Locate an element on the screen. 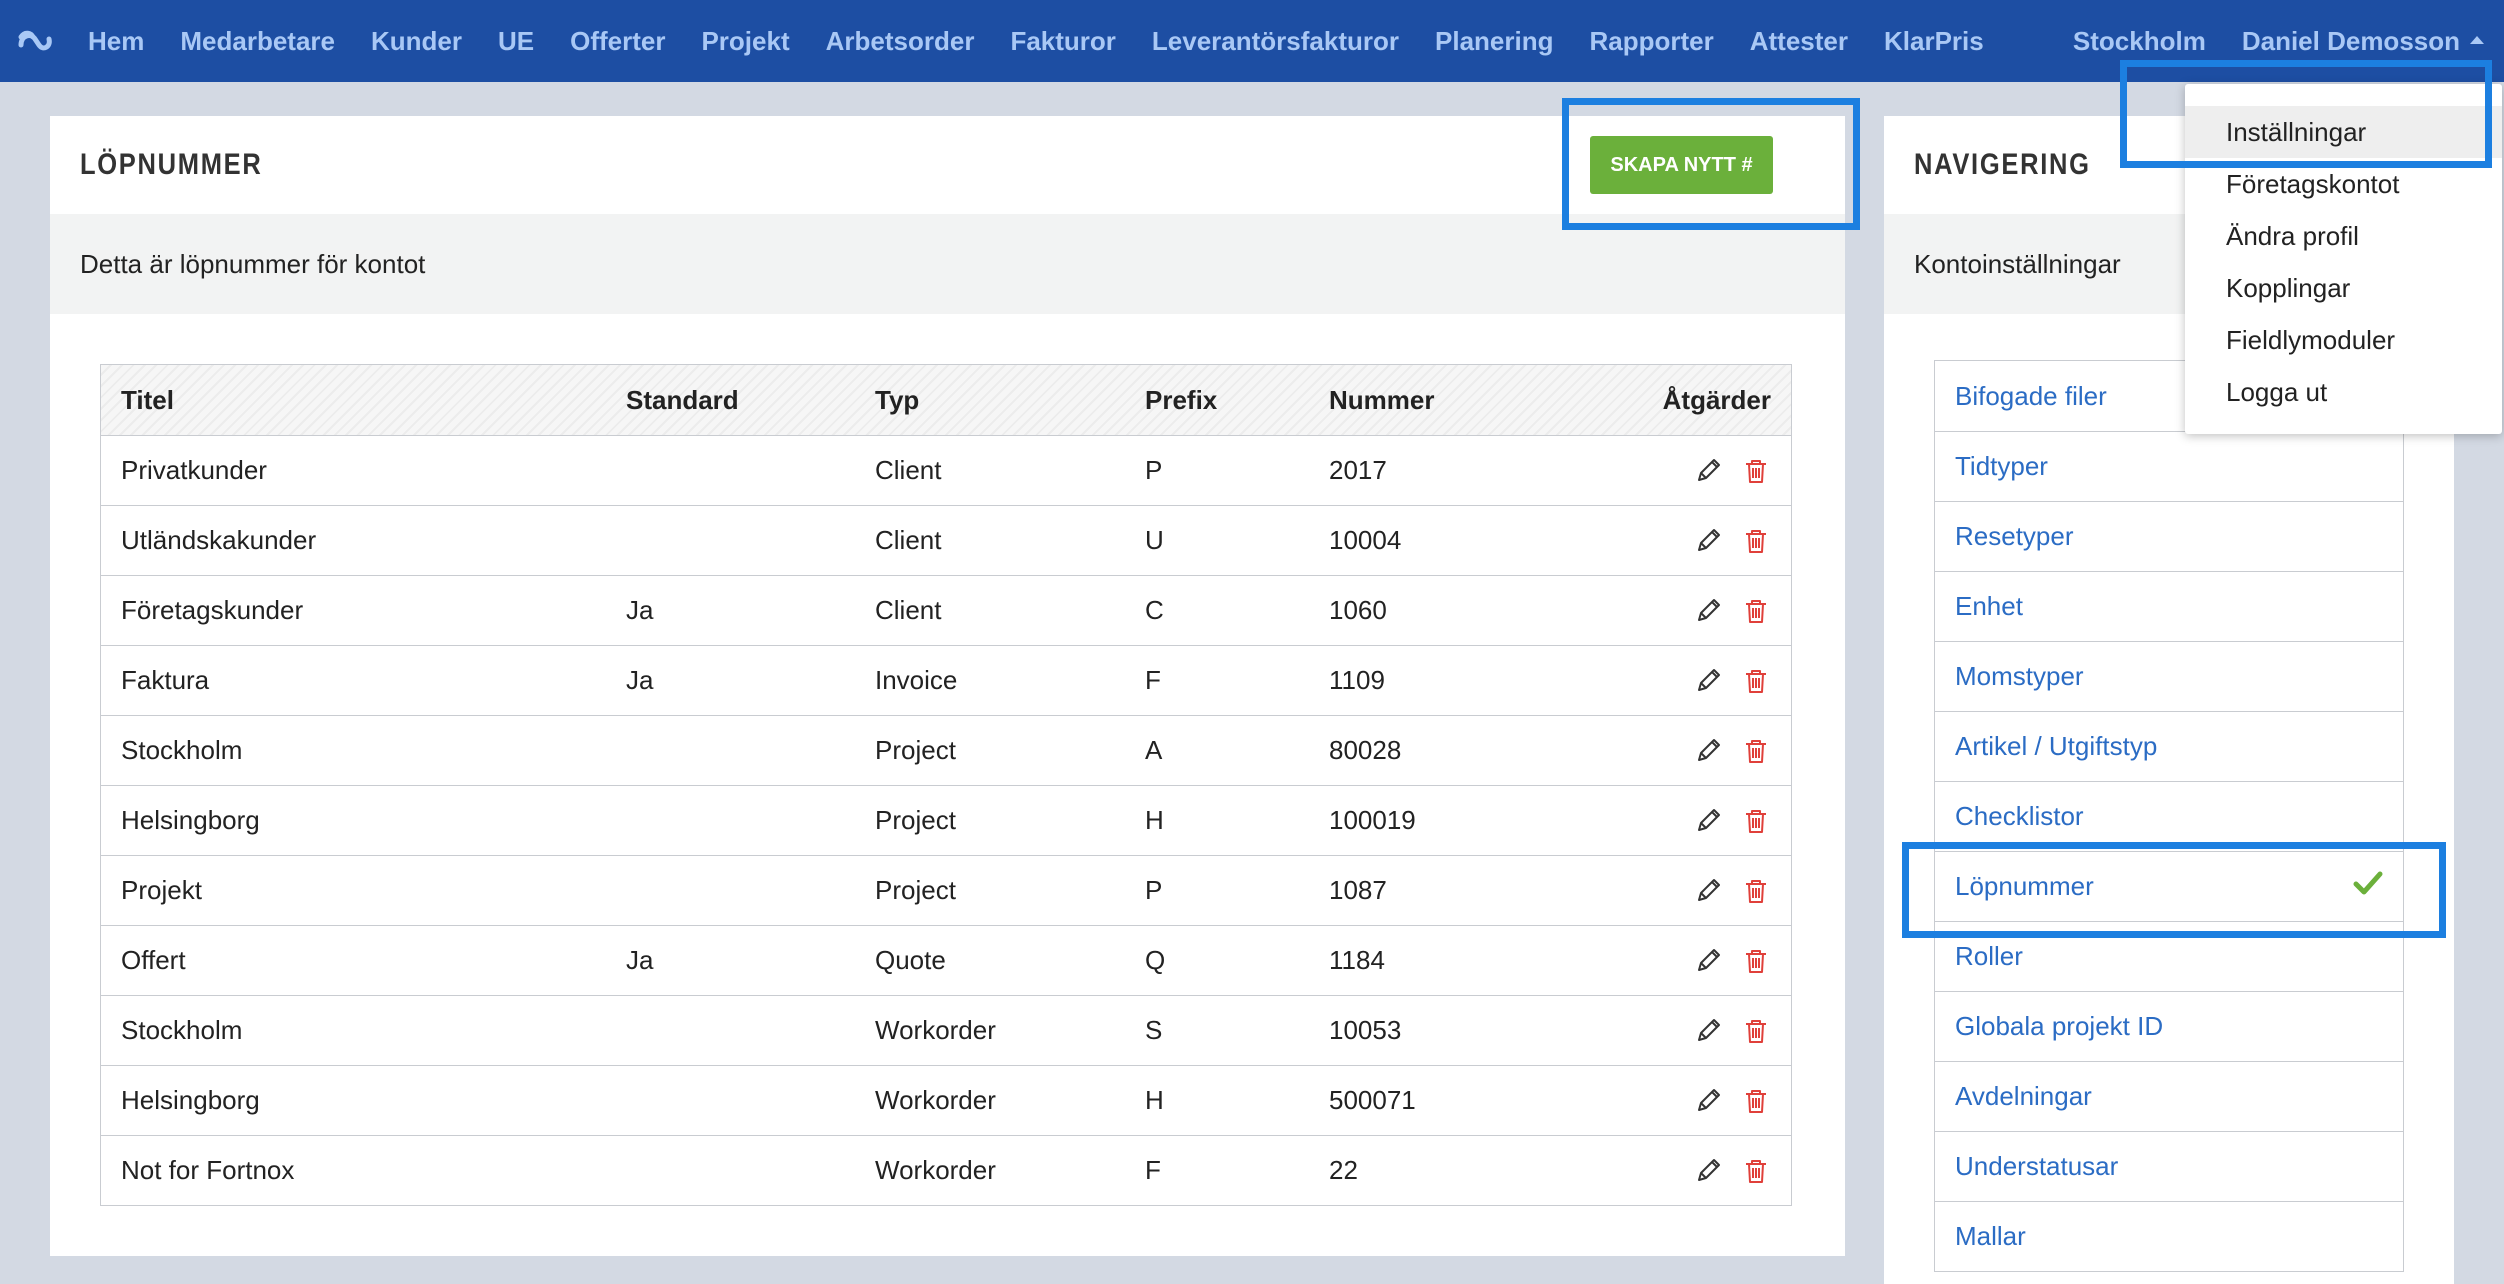 This screenshot has height=1284, width=2504. settings-nav-item: Avdelningar is located at coordinates (2169, 1096).